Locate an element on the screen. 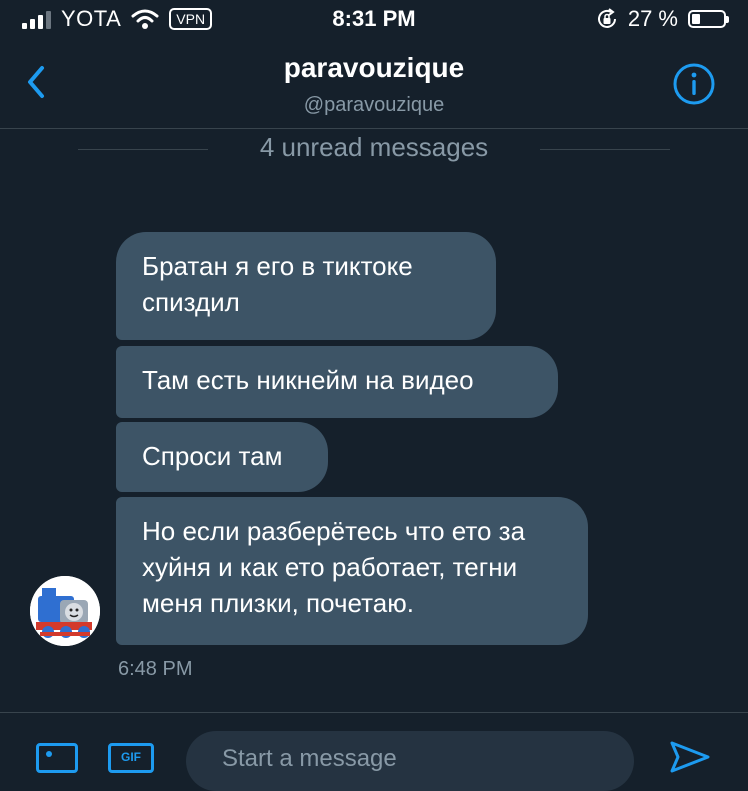 The height and width of the screenshot is (791, 748). battery-icon is located at coordinates (708, 19).